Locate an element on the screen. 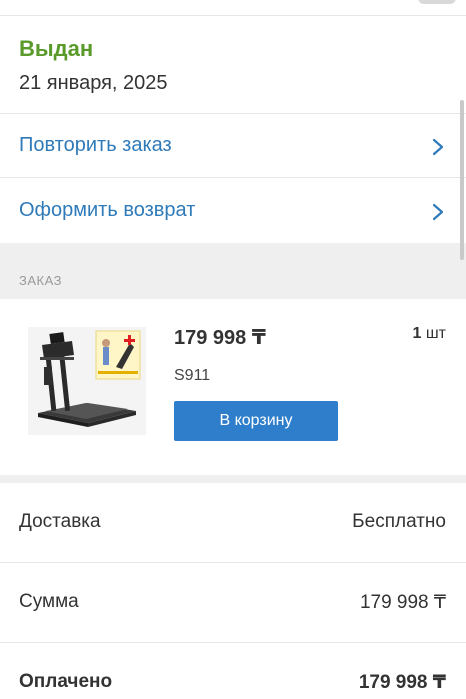 This screenshot has height=699, width=466. delivery-value: Бесплатно is located at coordinates (399, 521).